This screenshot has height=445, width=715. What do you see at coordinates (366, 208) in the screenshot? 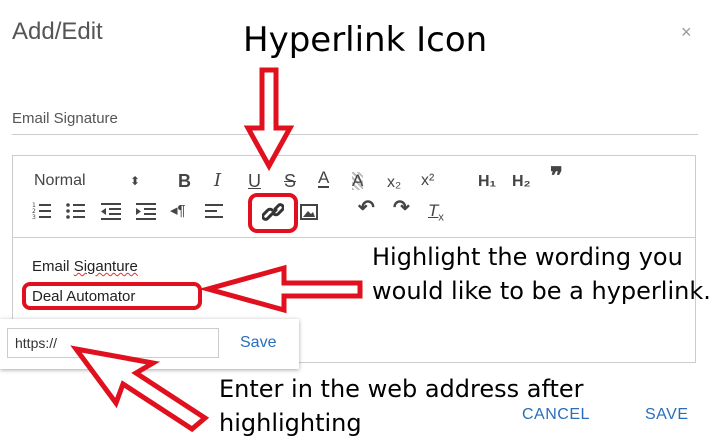
I see `undo-icon: ↶` at bounding box center [366, 208].